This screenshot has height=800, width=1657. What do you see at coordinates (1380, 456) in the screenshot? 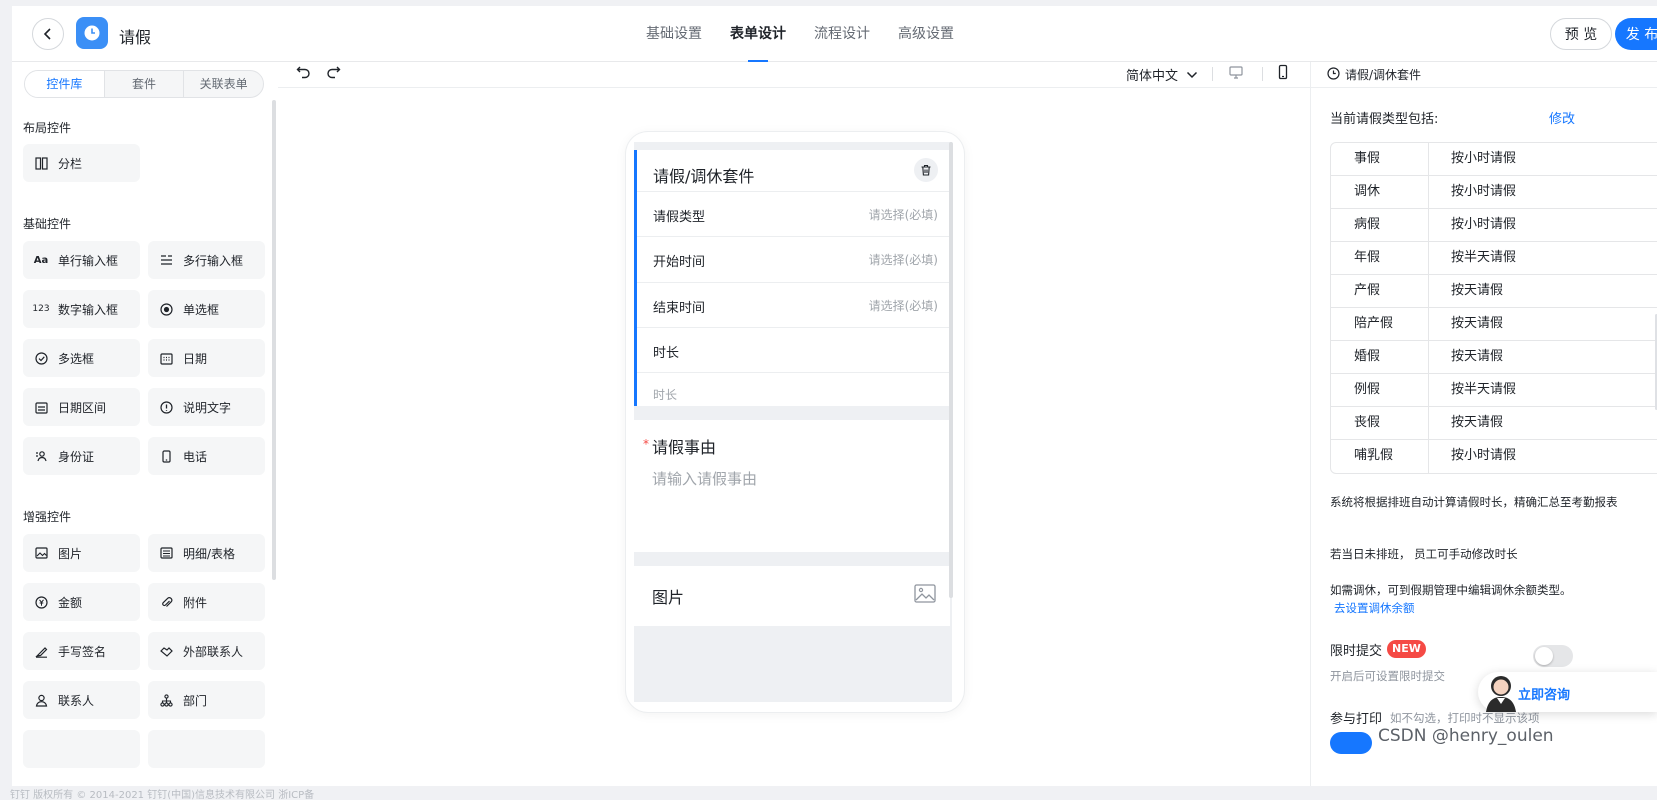
I see `leave-type-name: 哺乳假` at bounding box center [1380, 456].